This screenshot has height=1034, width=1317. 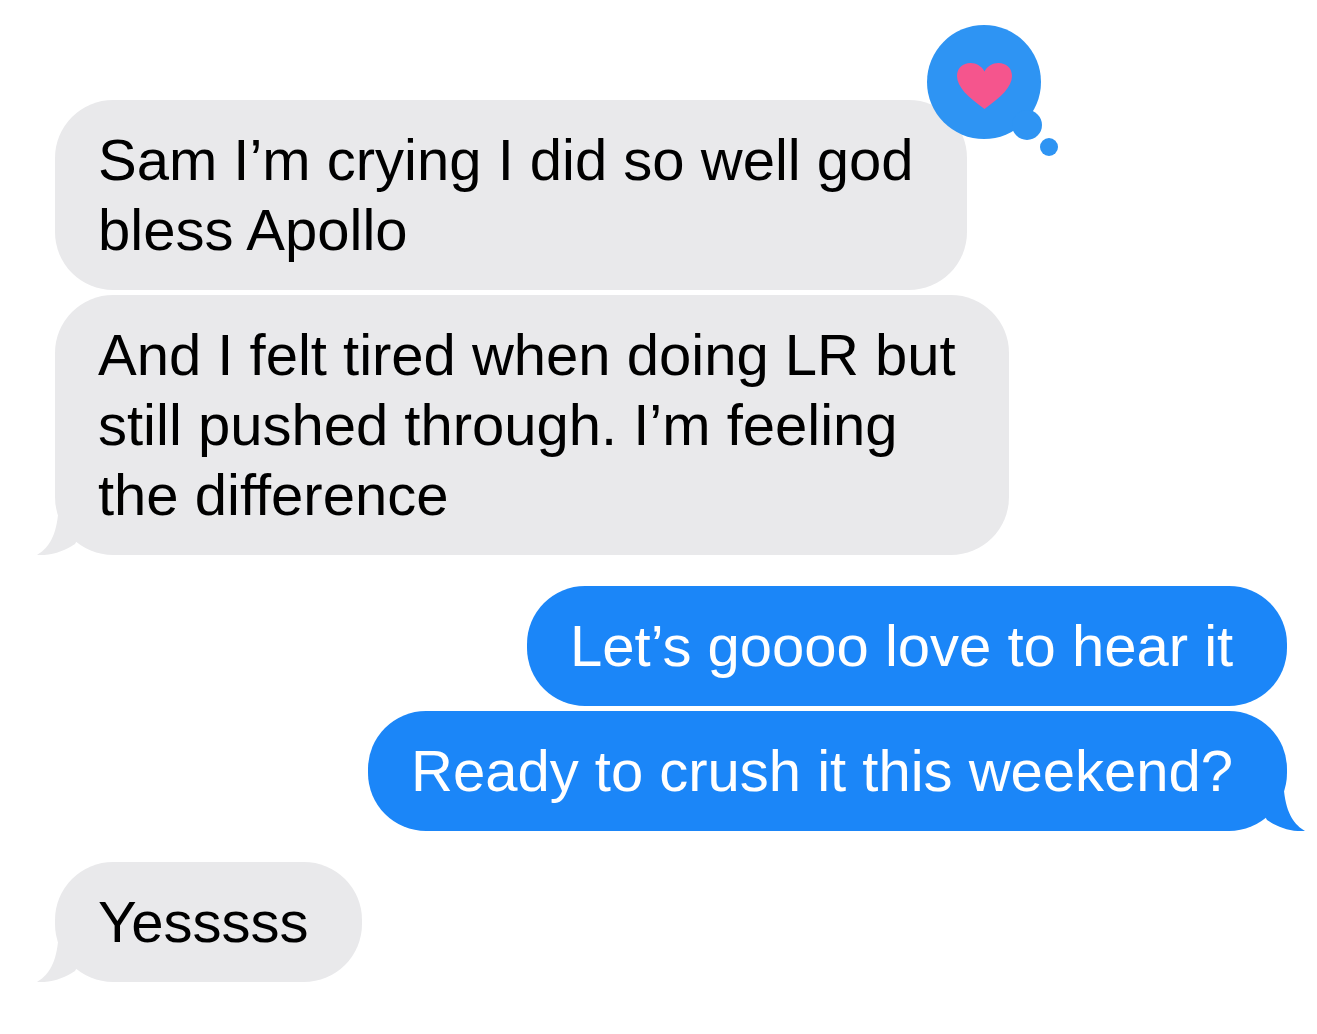 What do you see at coordinates (902, 646) in the screenshot?
I see `message-text: Let’s goooo love to hear it` at bounding box center [902, 646].